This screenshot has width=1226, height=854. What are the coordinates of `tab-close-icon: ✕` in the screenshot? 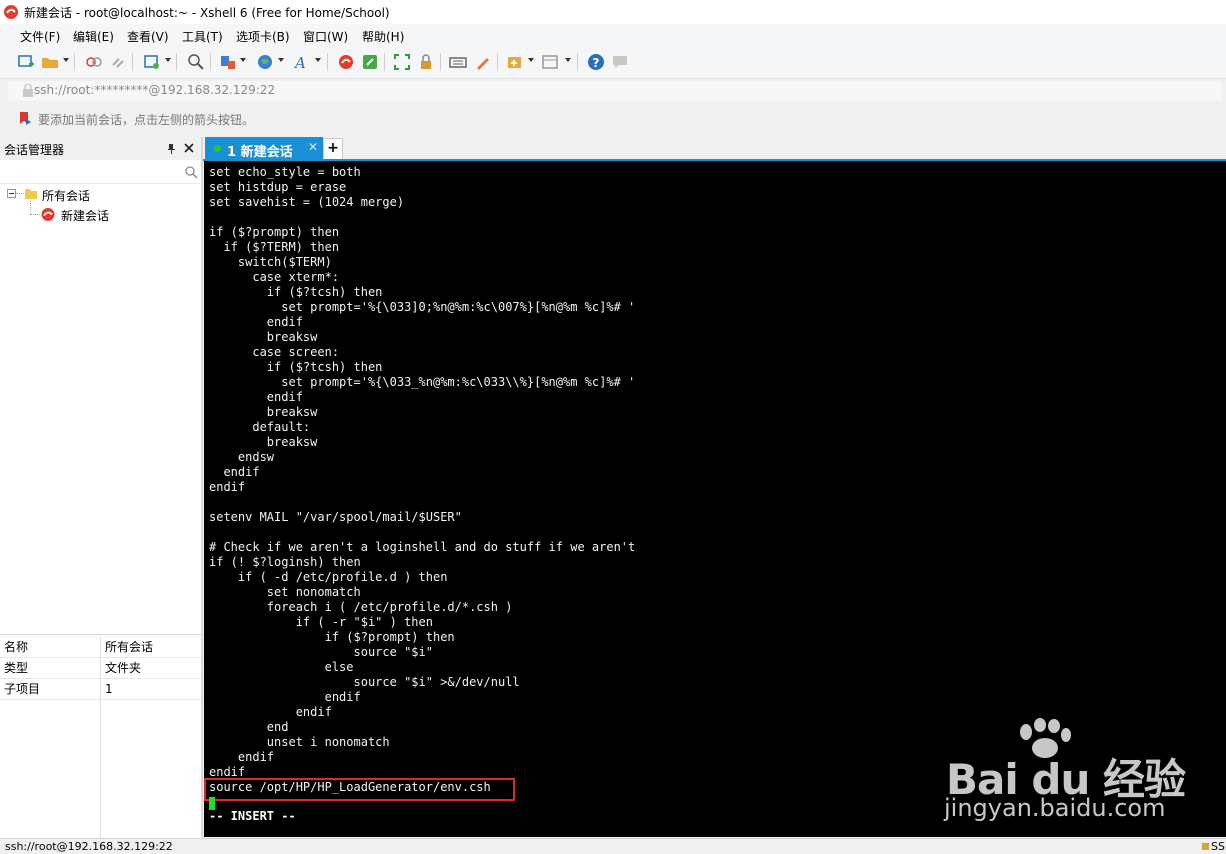 It's located at (313, 147).